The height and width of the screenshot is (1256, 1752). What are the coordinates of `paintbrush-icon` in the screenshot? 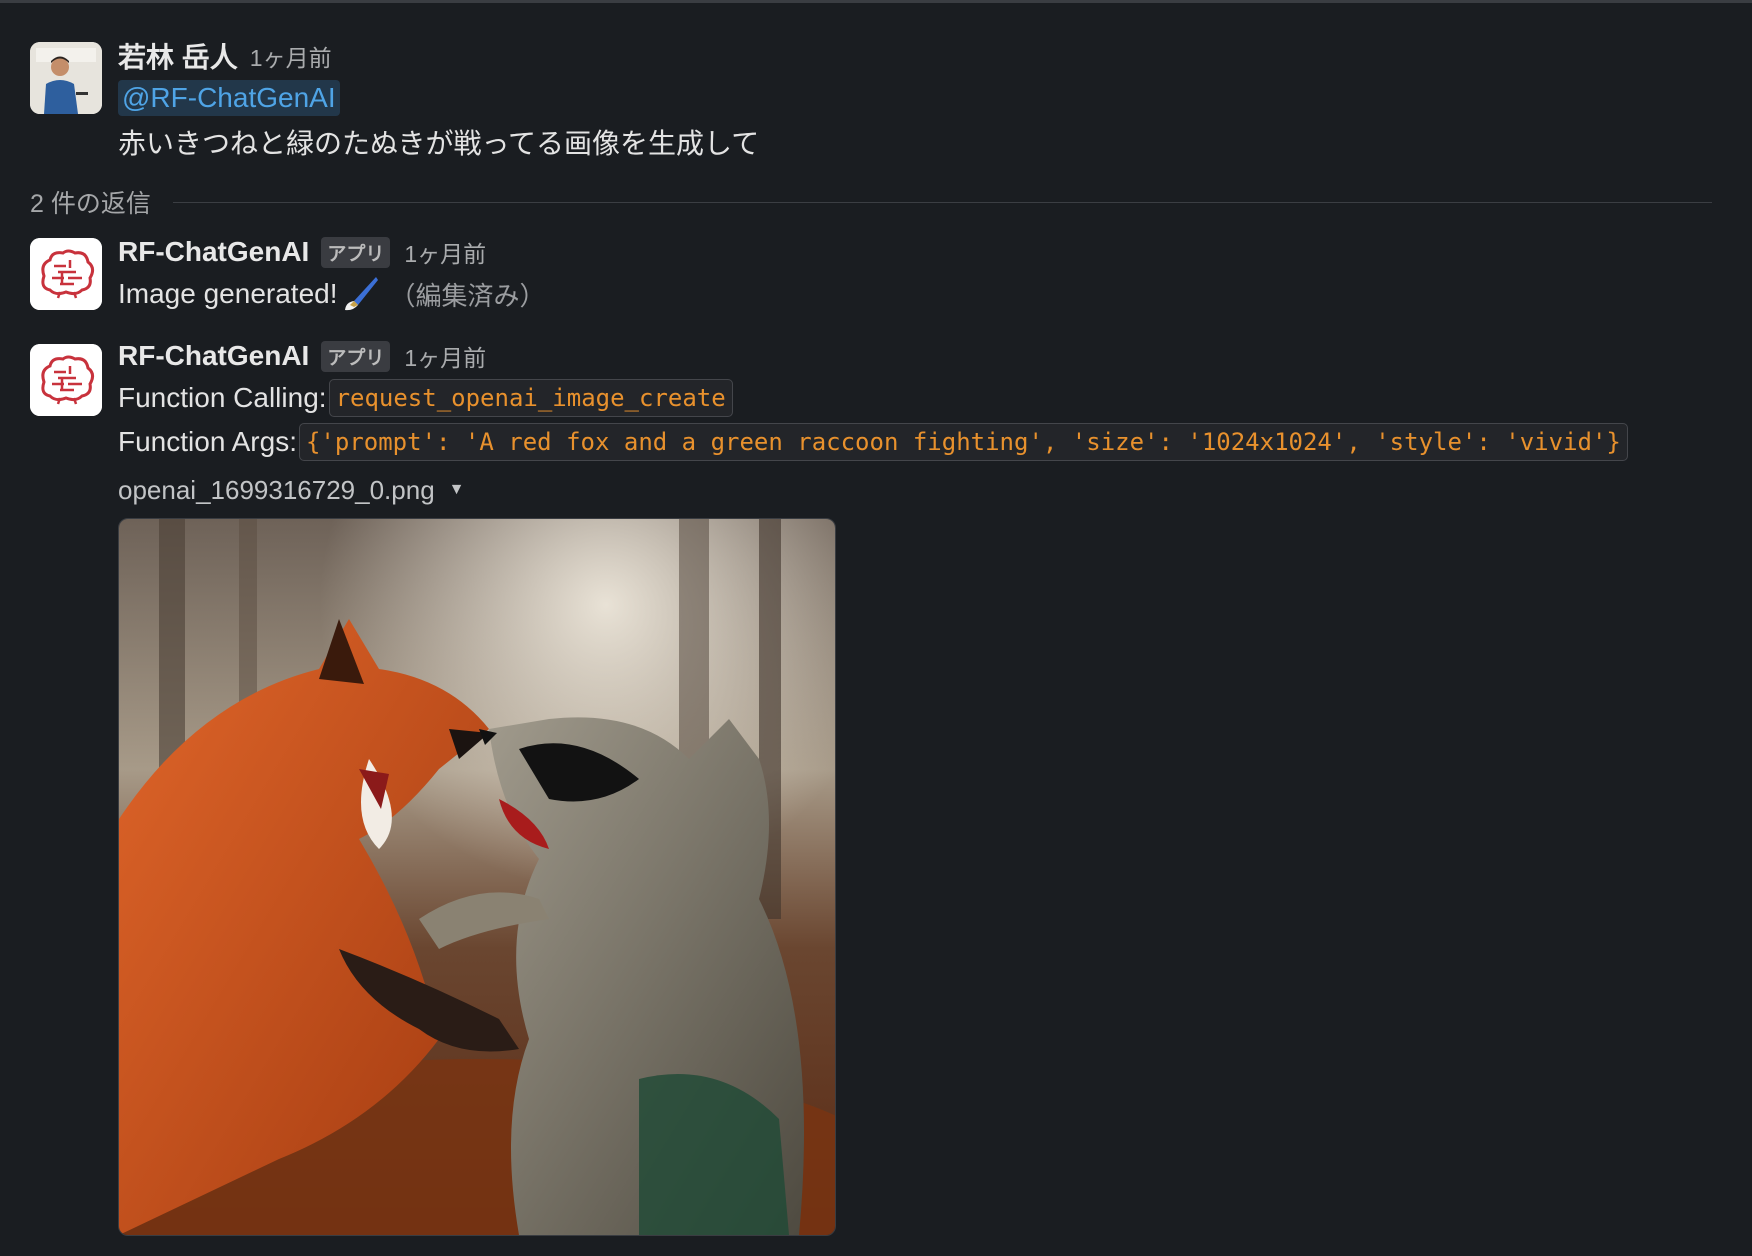 It's located at (361, 294).